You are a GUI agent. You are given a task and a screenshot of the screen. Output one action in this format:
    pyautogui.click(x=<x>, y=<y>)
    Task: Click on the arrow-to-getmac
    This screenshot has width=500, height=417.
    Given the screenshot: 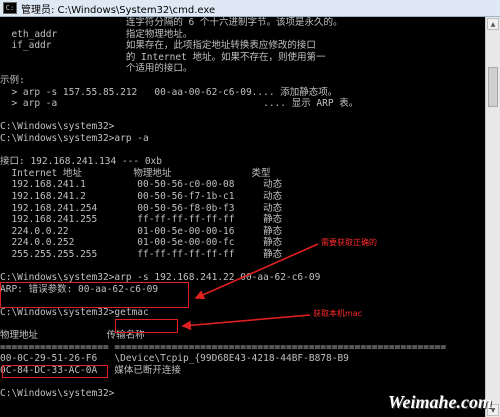 What is the action you would take?
    pyautogui.click(x=246, y=322)
    